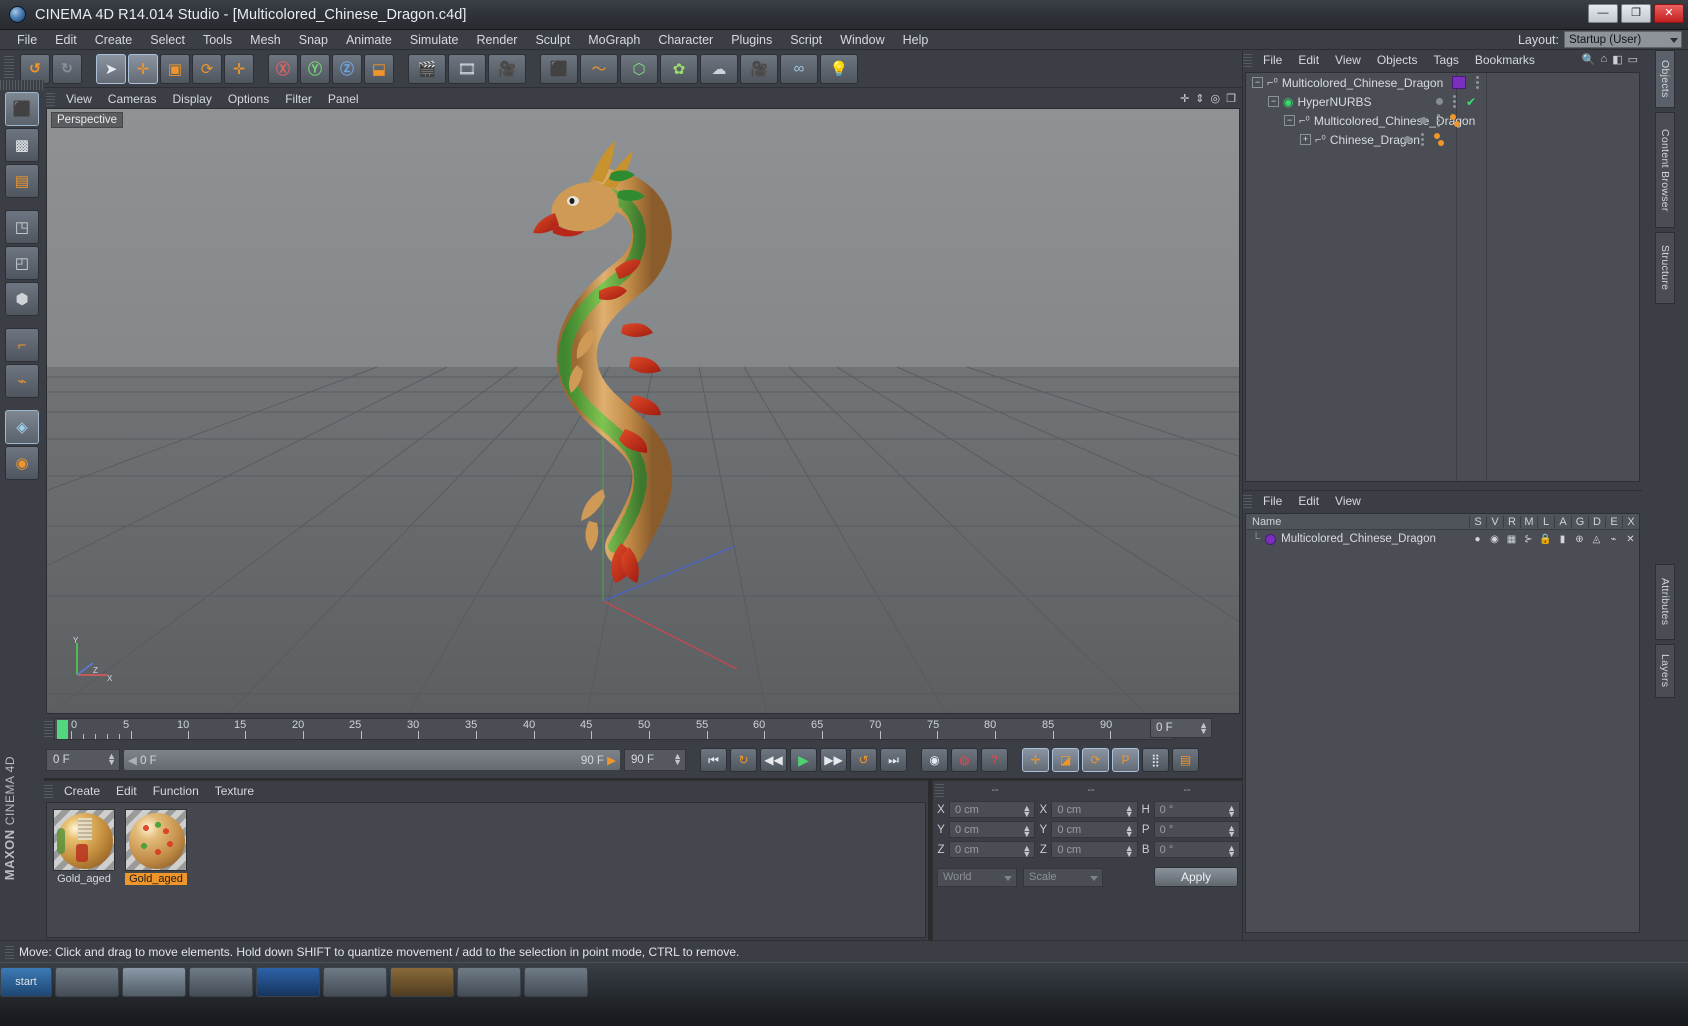  What do you see at coordinates (1423, 120) in the screenshot?
I see `visibility-dot-icon` at bounding box center [1423, 120].